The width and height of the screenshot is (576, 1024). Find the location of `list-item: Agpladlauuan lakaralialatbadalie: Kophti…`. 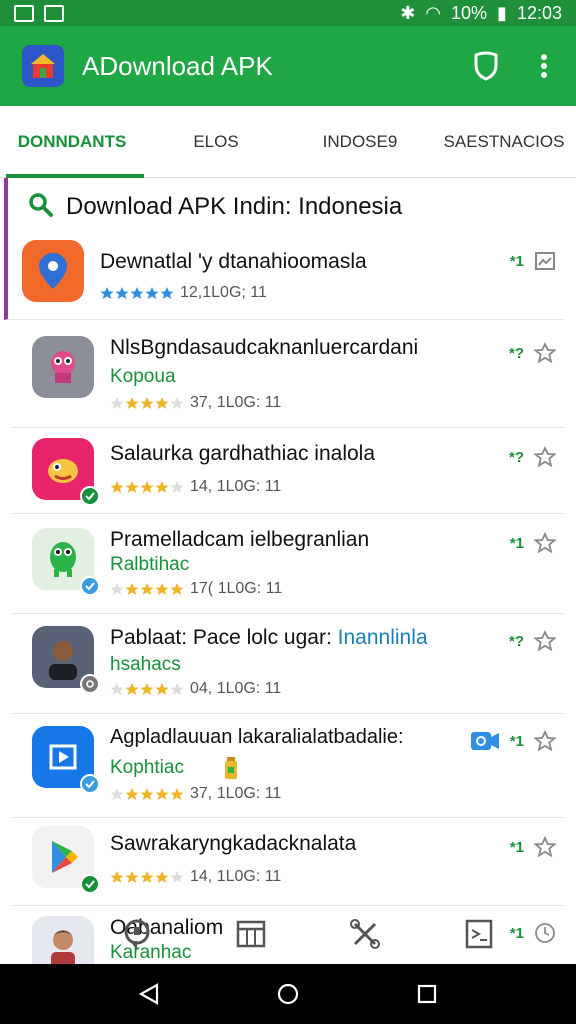

list-item: Agpladlauuan lakaralialatbadalie: Kophti… is located at coordinates (288, 766).